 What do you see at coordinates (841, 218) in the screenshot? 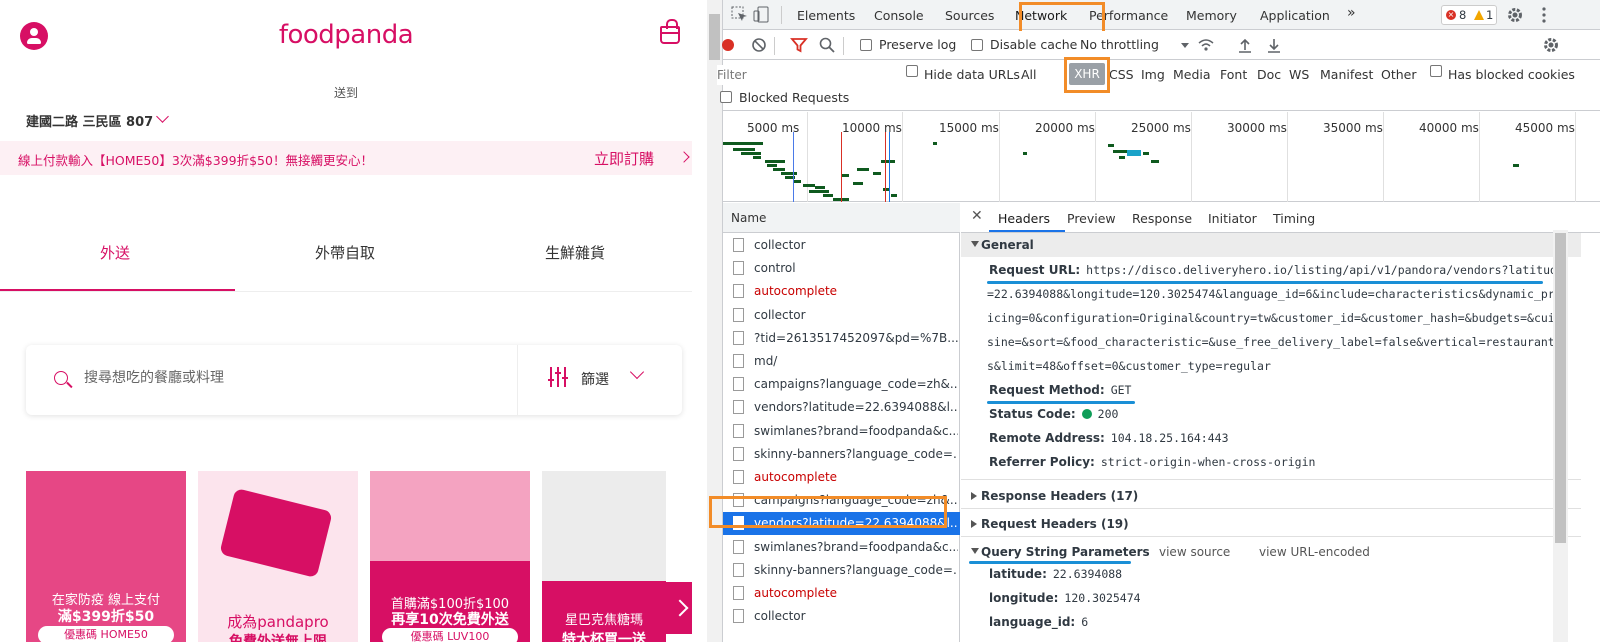
I see `name-column-header: Name` at bounding box center [841, 218].